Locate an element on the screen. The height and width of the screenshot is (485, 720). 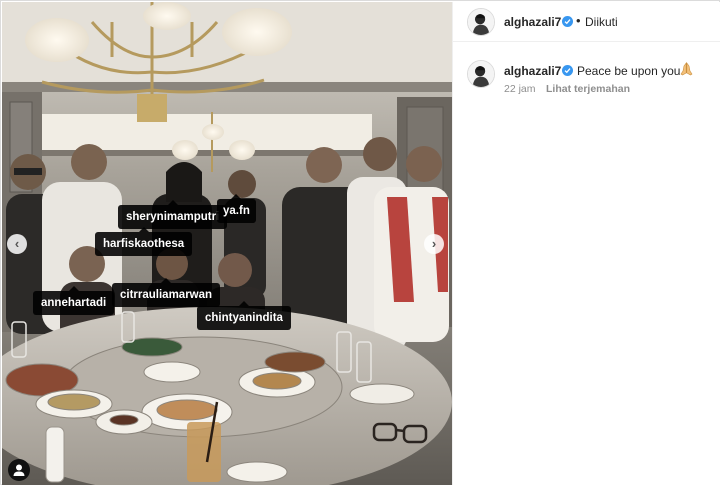
praying-hands-icon is located at coordinates (686, 69).